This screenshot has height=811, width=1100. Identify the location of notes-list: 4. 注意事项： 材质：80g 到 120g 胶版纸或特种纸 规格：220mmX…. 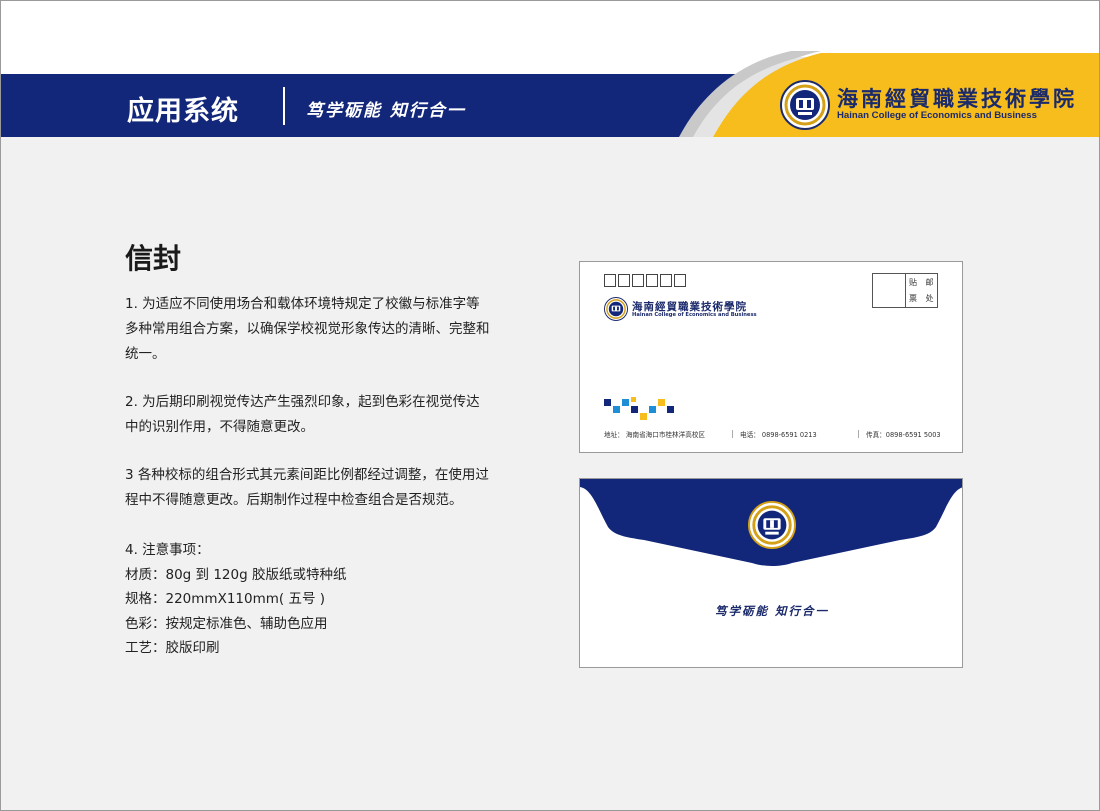
(235, 599).